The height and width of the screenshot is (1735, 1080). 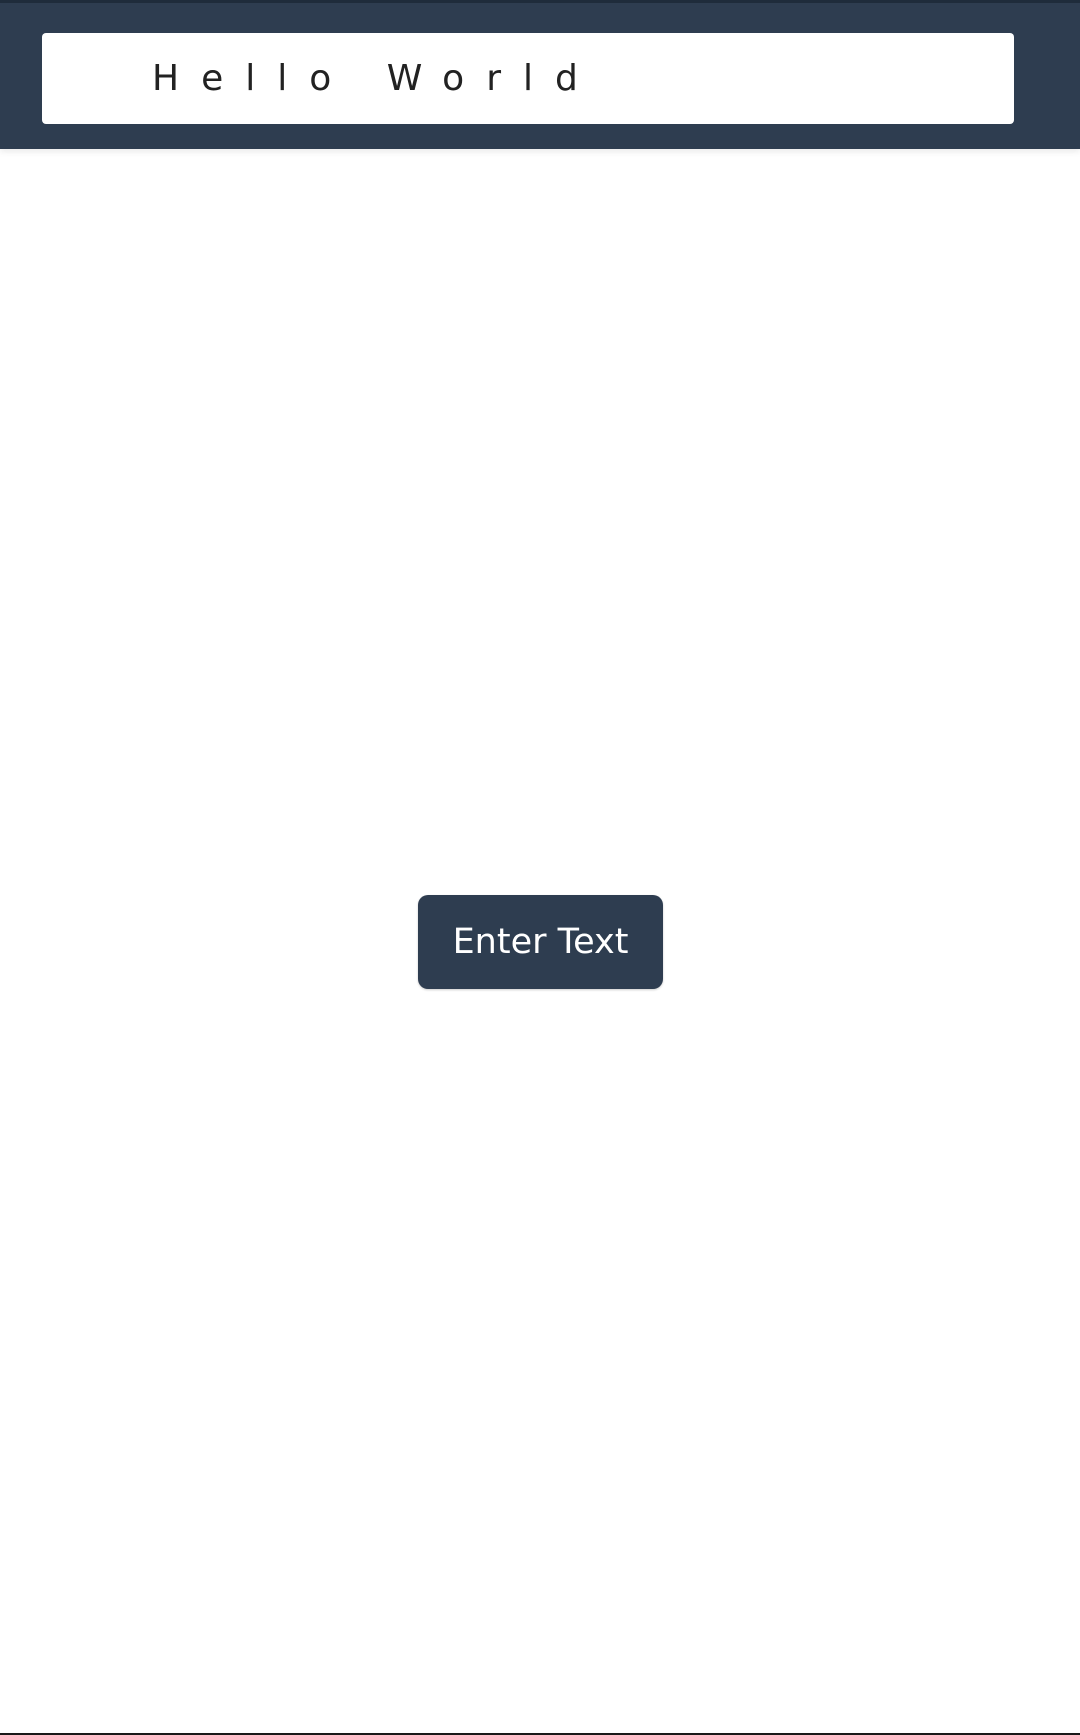 I want to click on top-bar: Hello World, so click(x=540, y=74).